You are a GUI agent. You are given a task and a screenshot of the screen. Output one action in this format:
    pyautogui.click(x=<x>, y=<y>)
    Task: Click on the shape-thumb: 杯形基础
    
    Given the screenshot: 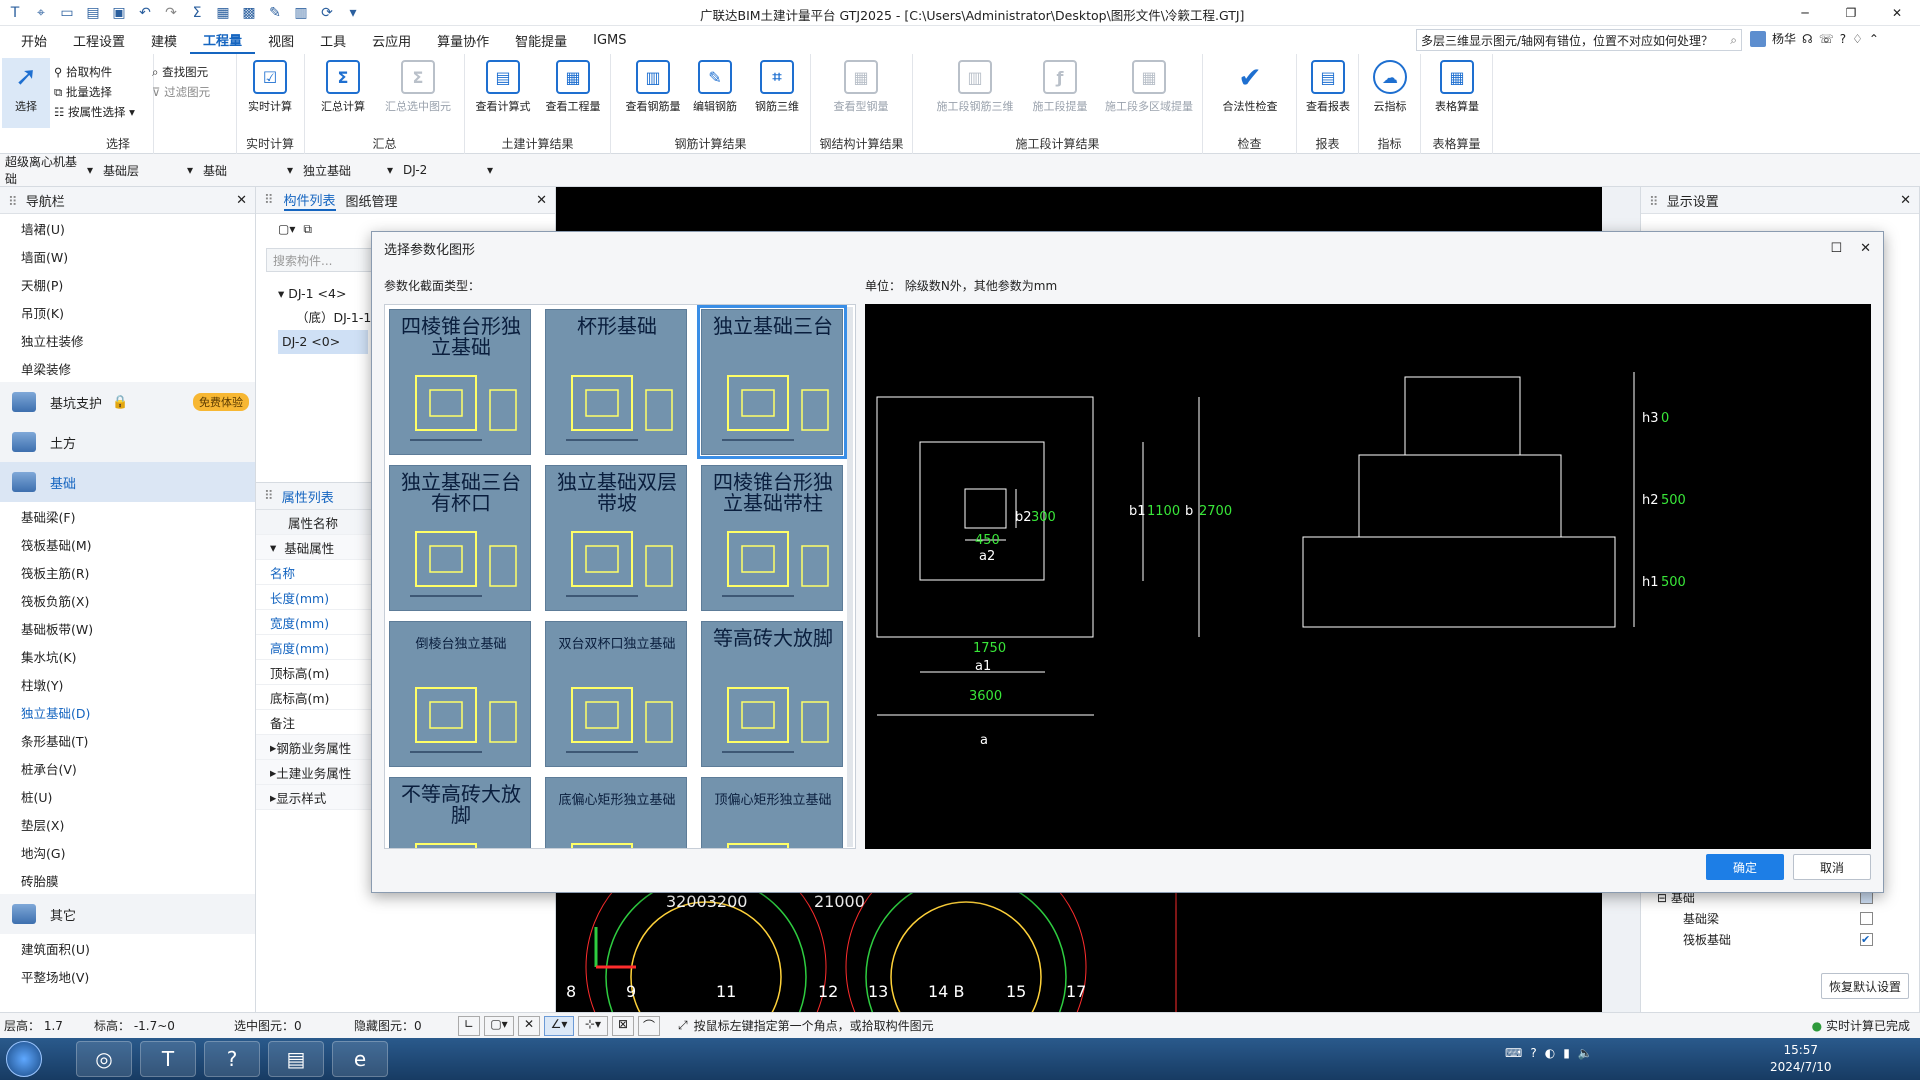 What is the action you would take?
    pyautogui.click(x=616, y=382)
    